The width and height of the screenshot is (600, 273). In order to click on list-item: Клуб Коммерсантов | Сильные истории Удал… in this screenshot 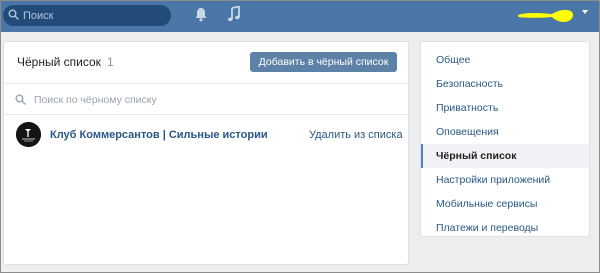, I will do `click(206, 137)`.